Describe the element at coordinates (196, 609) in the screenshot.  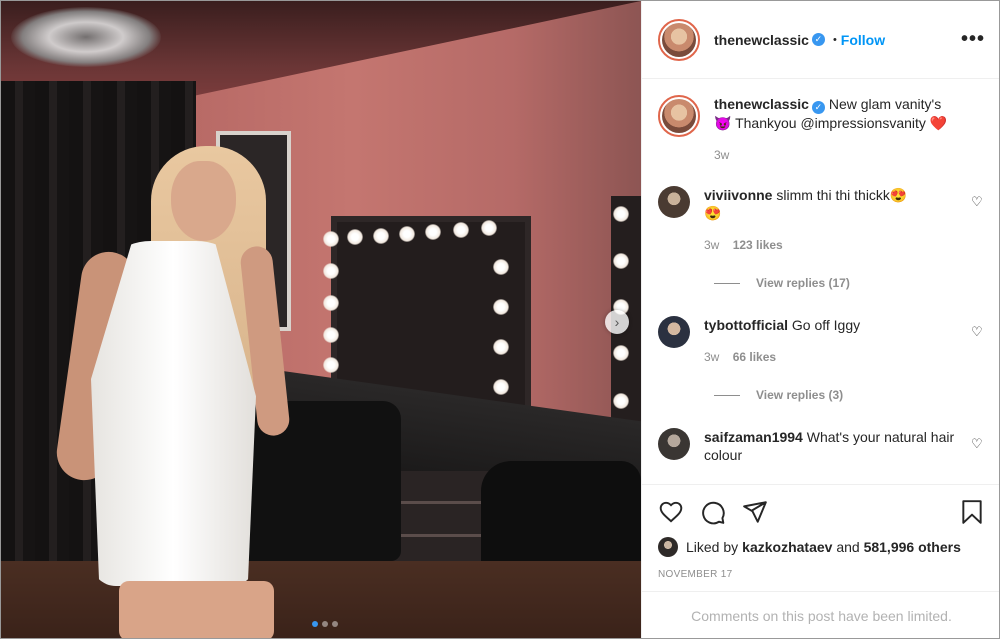
I see `photo-person-legs` at that location.